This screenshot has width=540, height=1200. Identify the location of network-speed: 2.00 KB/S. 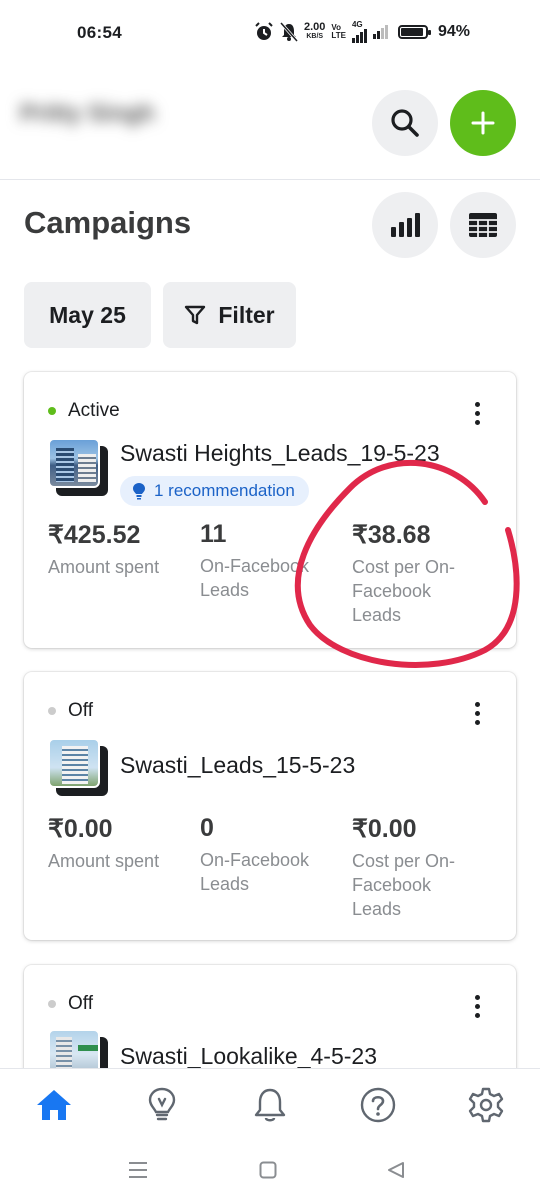
(315, 31).